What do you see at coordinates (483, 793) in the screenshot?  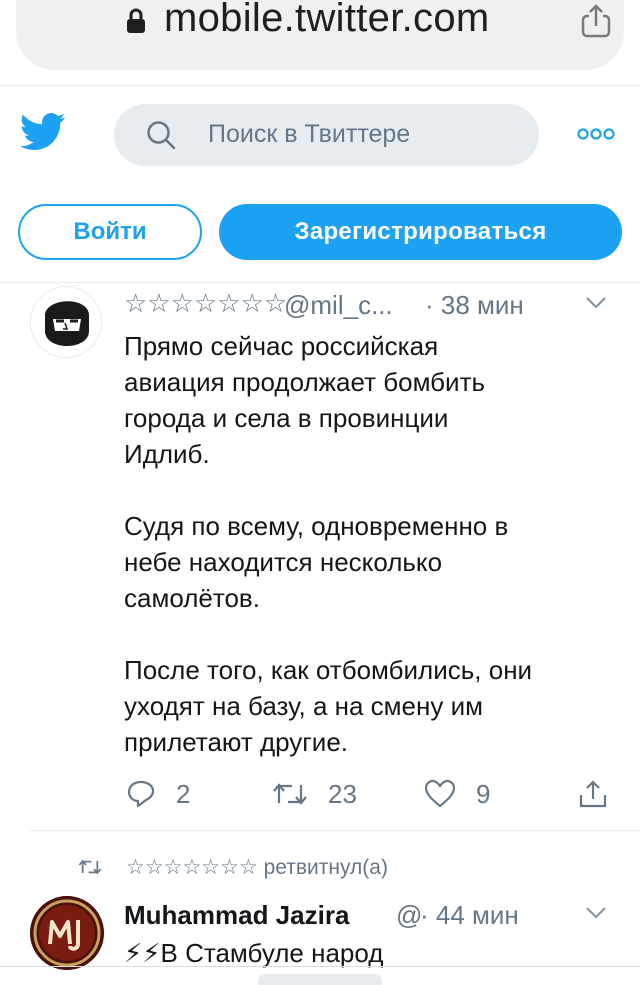 I see `like-count: 9` at bounding box center [483, 793].